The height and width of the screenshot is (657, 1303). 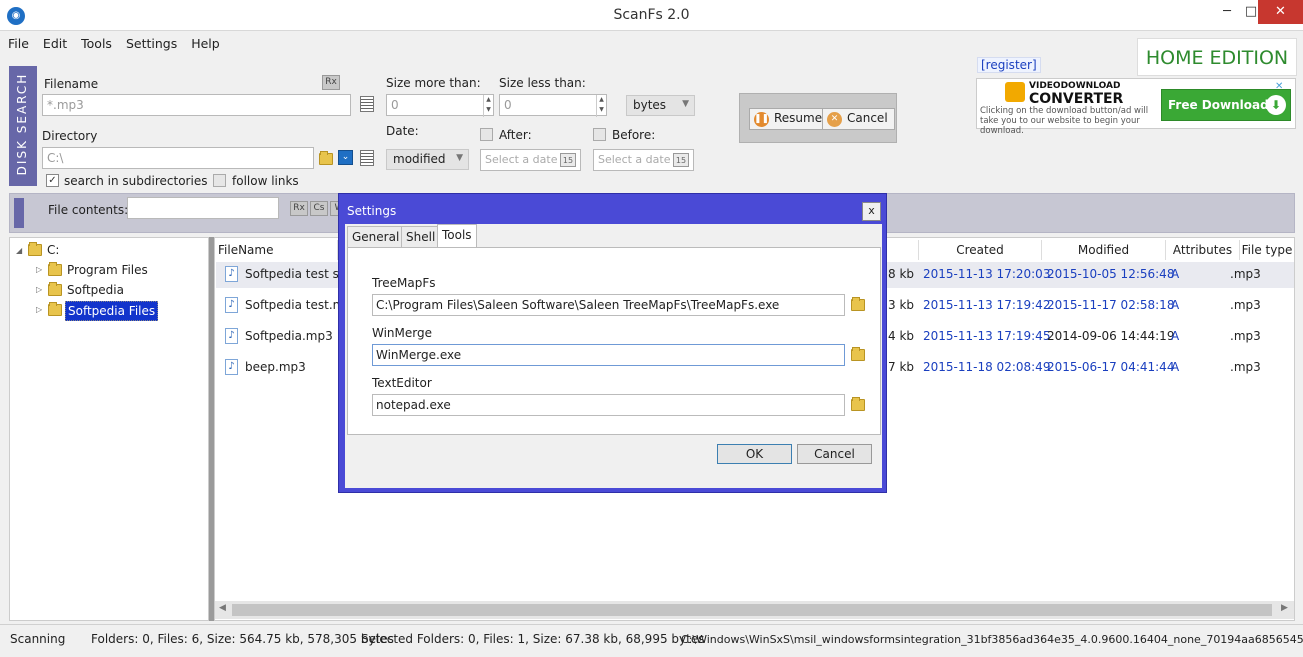 I want to click on horizontal-scrollbar: ◀ ▶, so click(x=754, y=610).